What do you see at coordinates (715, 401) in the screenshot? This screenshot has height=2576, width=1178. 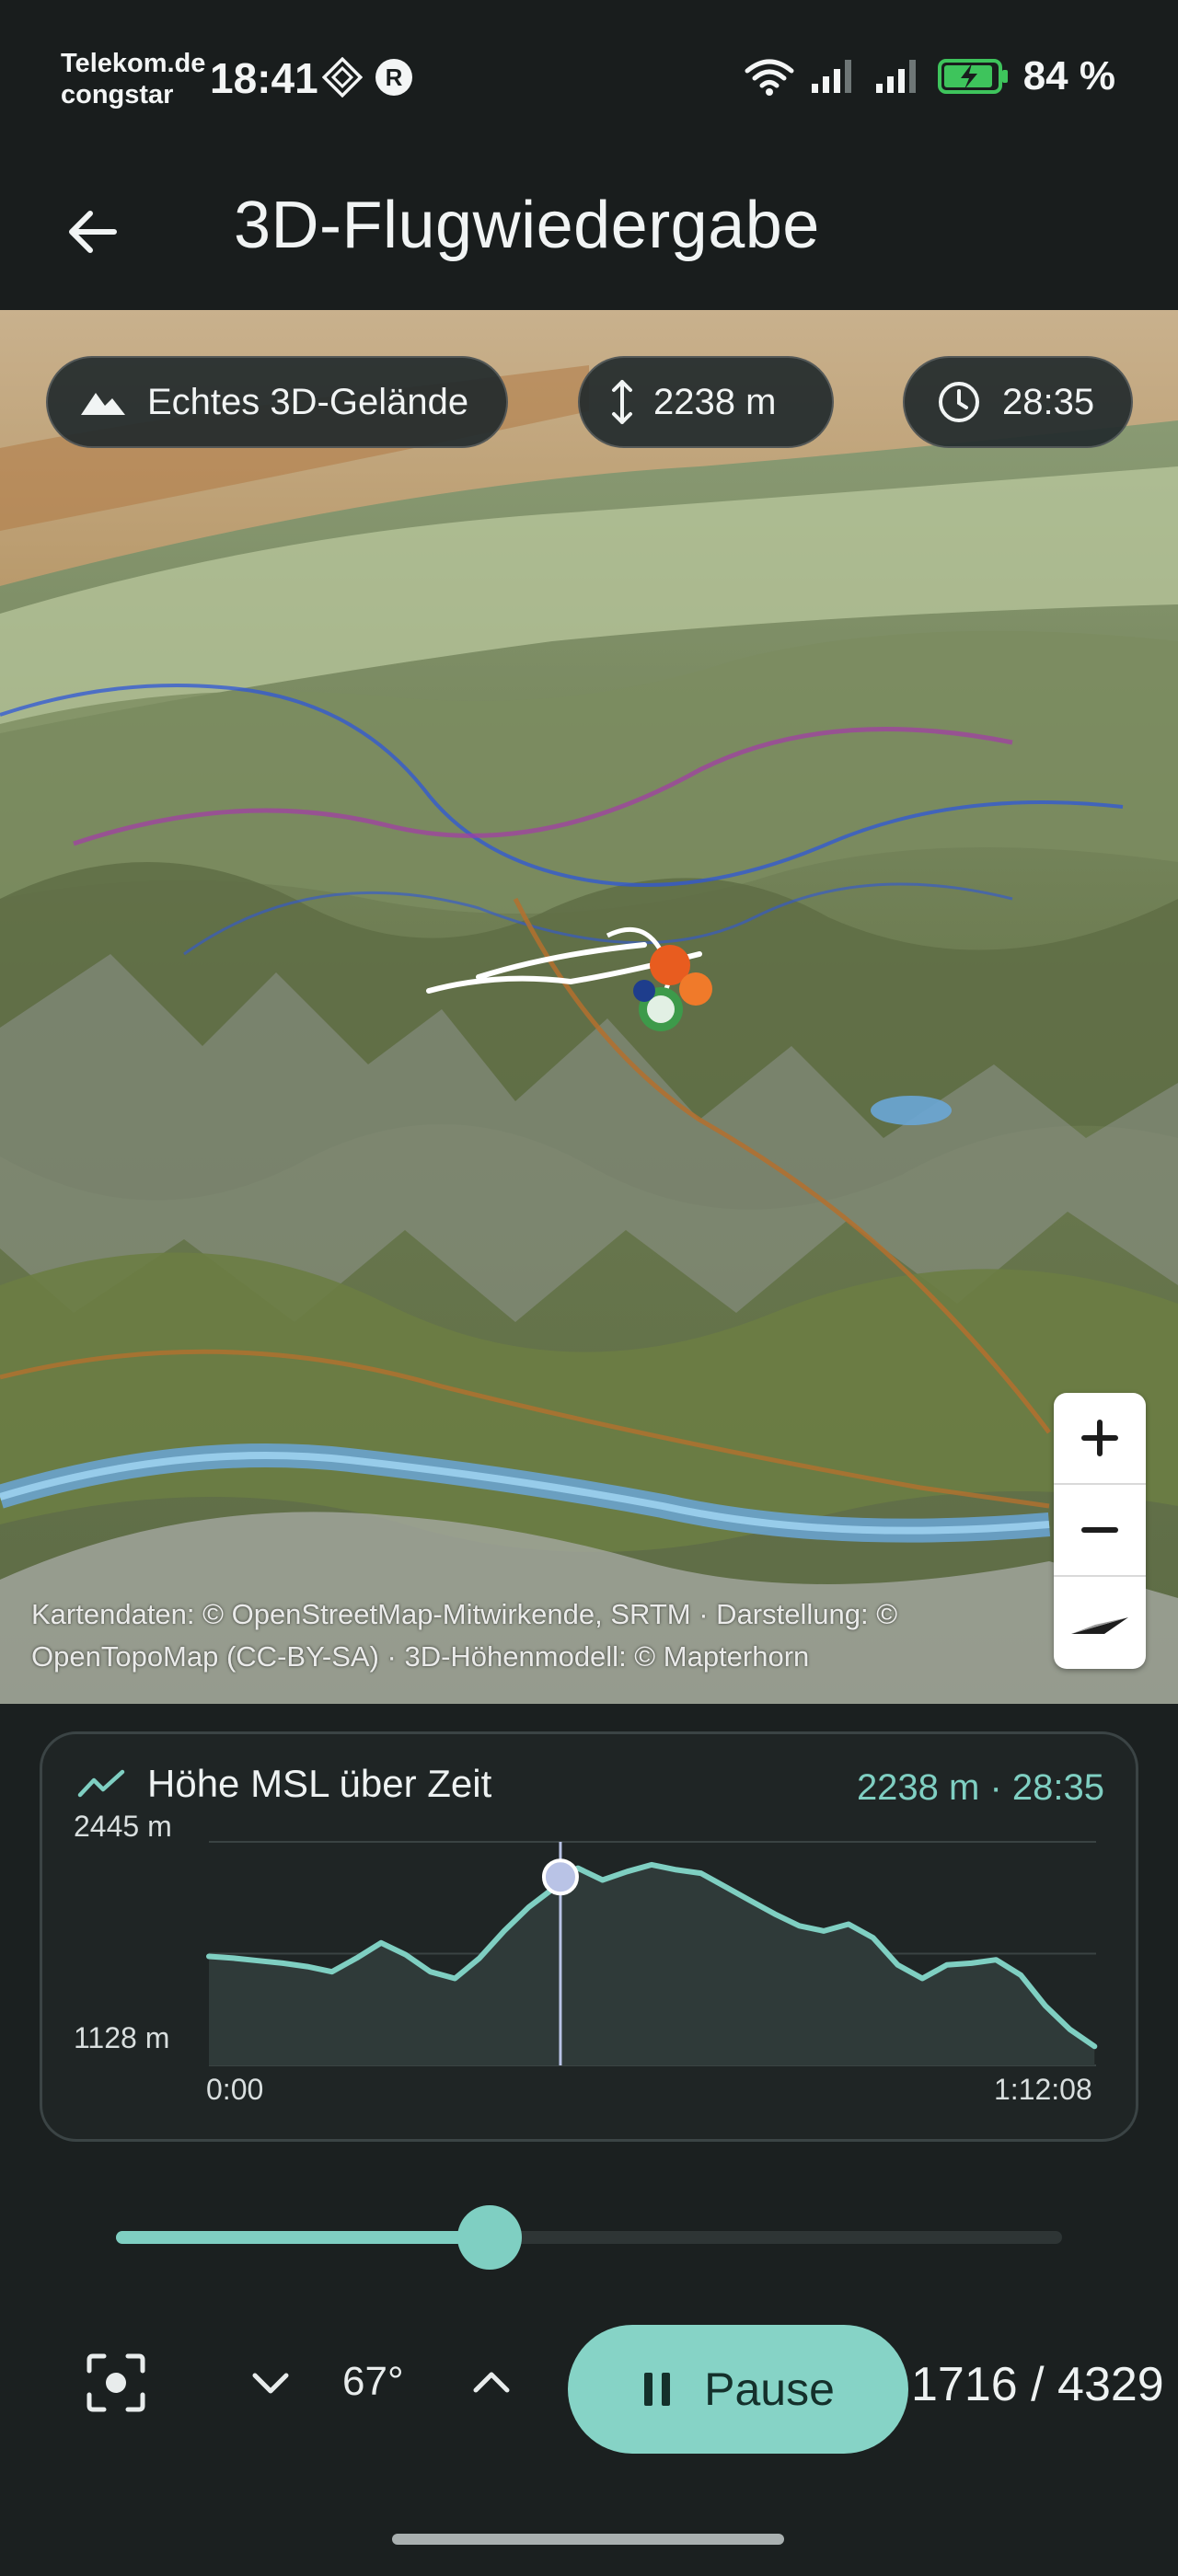 I see `altitude-value: 2238 m` at bounding box center [715, 401].